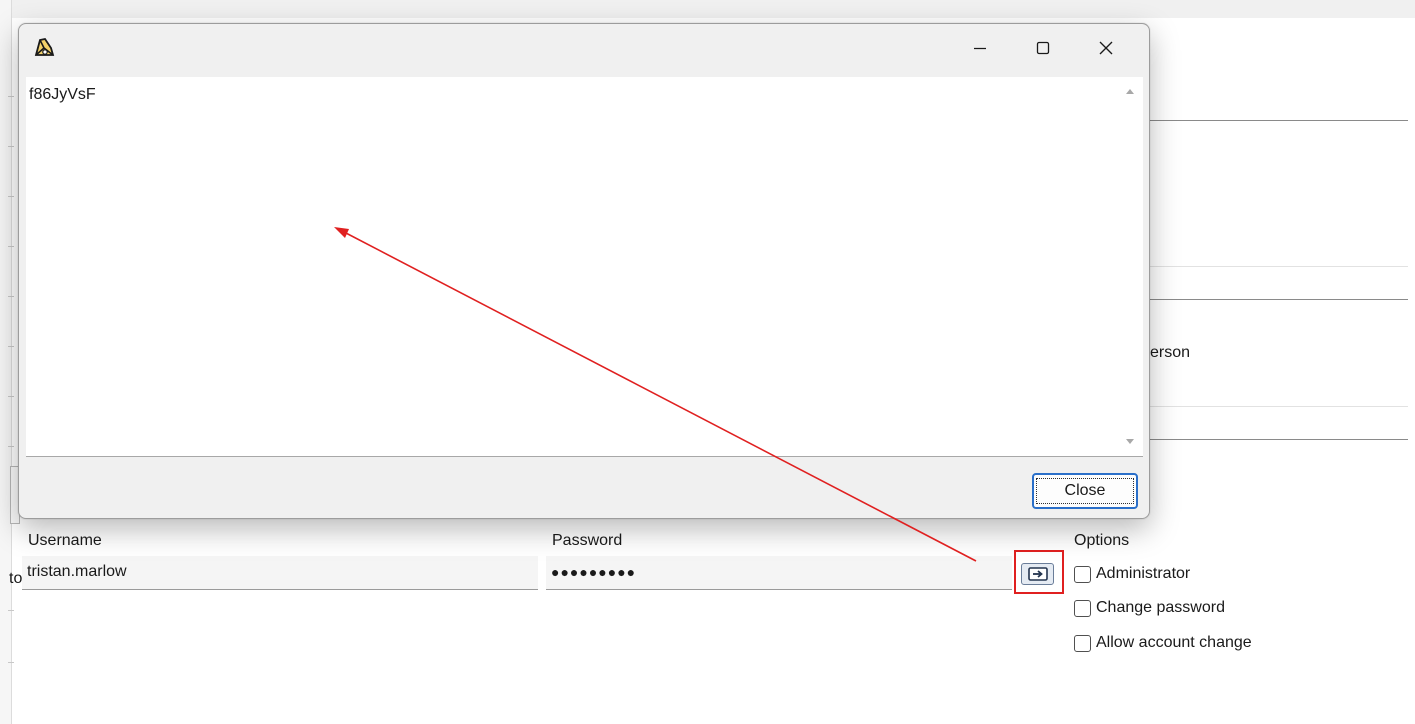 The image size is (1415, 724). Describe the element at coordinates (1131, 266) in the screenshot. I see `vertical-scrollbar` at that location.